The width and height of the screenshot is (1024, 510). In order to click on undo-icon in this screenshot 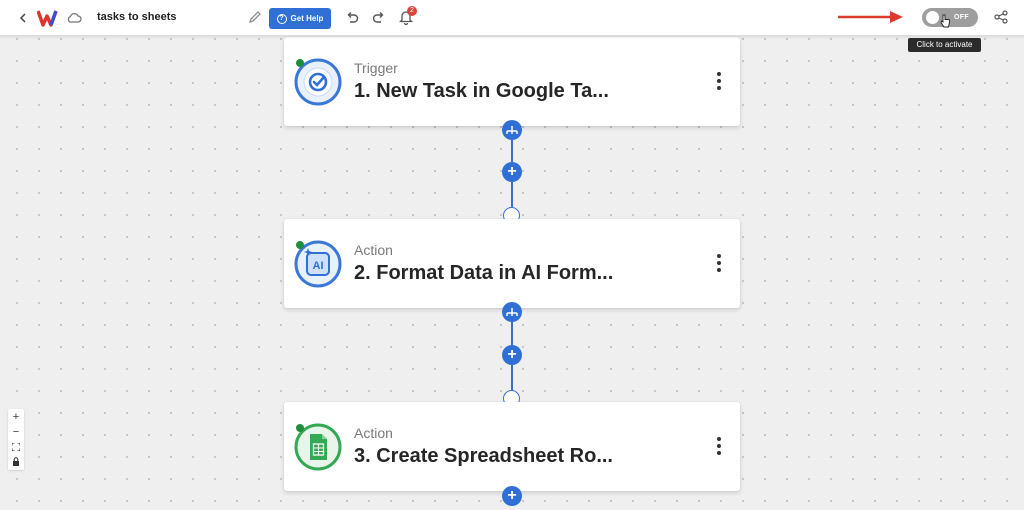, I will do `click(352, 18)`.